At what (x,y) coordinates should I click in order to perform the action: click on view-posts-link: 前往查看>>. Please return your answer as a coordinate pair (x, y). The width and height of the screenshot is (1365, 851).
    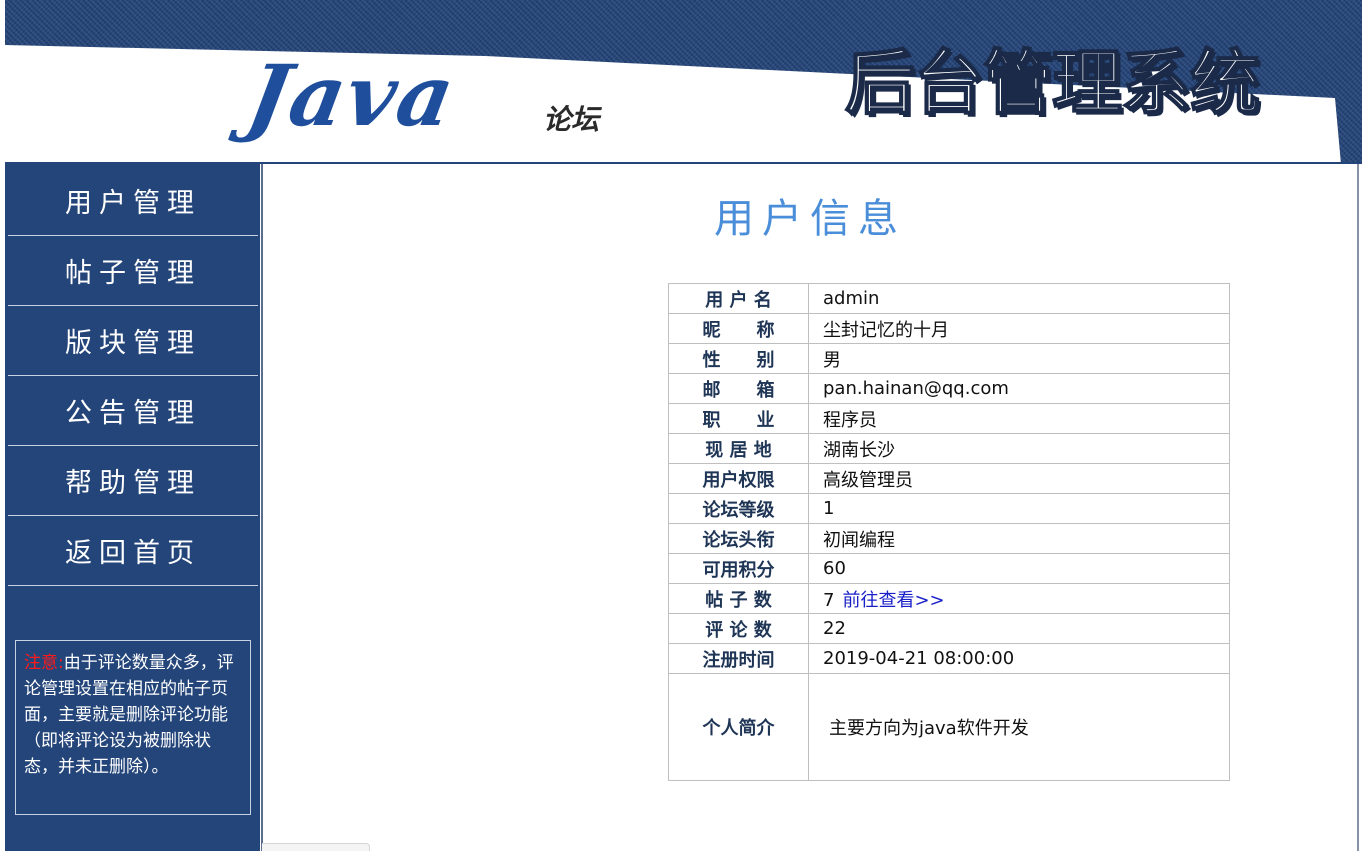
    Looking at the image, I should click on (893, 600).